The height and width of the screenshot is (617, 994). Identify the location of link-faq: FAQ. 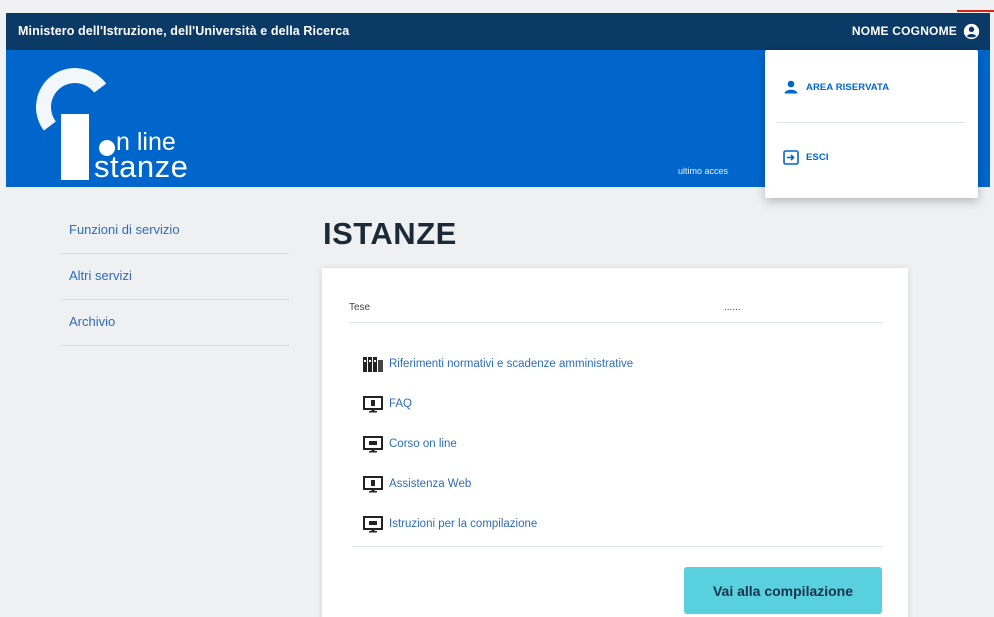
(497, 404).